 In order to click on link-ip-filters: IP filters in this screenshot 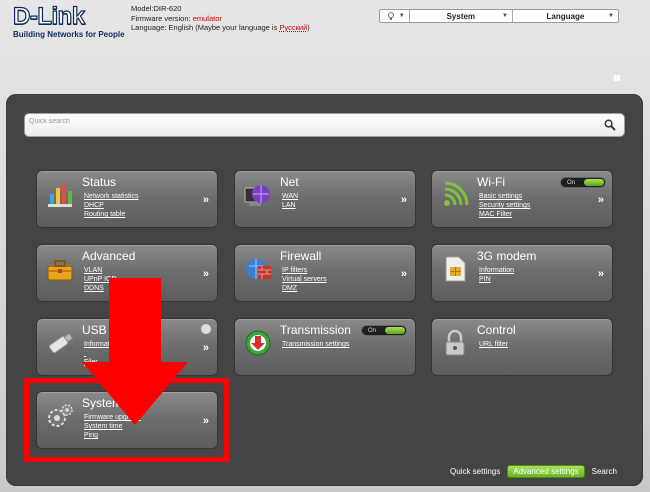, I will do `click(304, 270)`.